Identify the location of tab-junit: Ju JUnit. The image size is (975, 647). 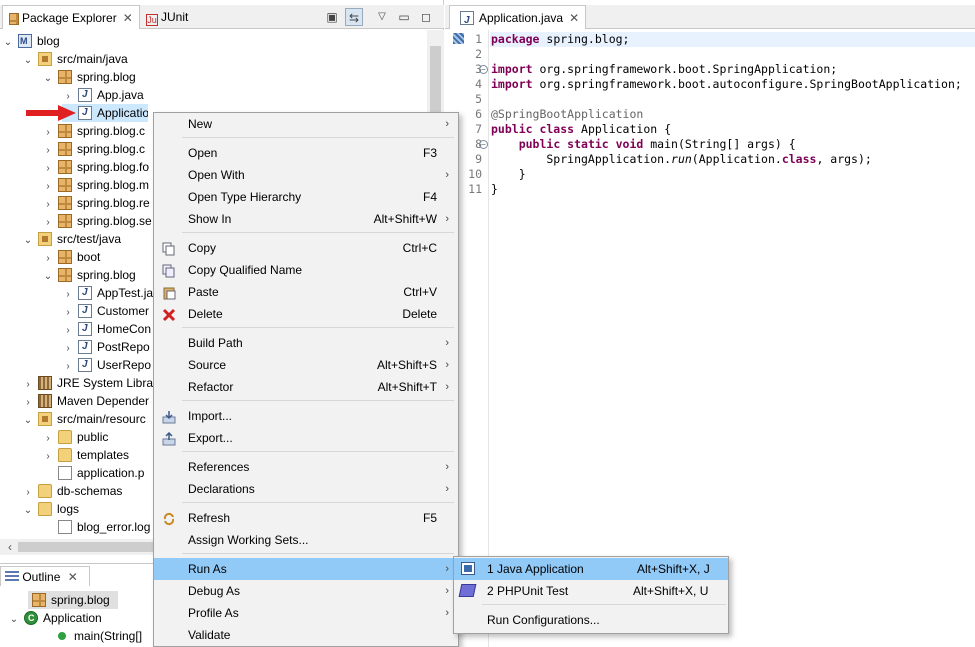
(167, 17).